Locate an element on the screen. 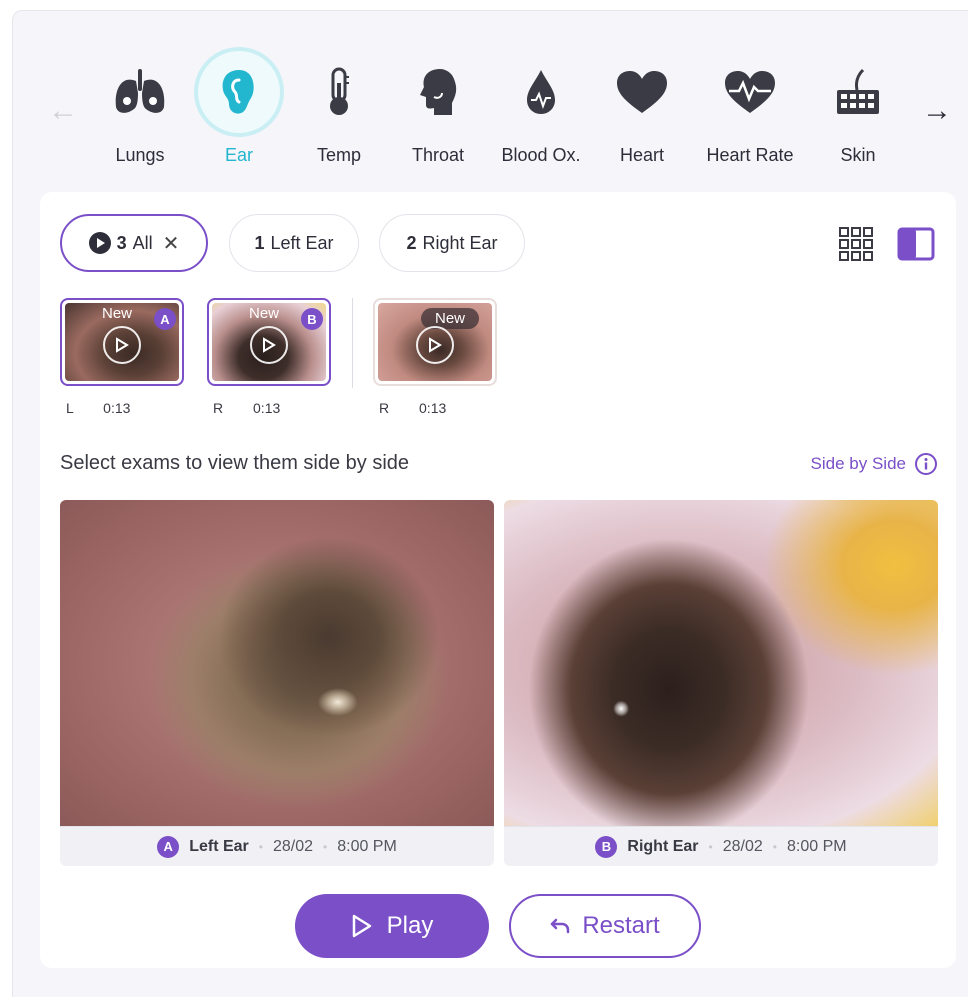 The width and height of the screenshot is (968, 997). play-button-label: Play is located at coordinates (410, 925).